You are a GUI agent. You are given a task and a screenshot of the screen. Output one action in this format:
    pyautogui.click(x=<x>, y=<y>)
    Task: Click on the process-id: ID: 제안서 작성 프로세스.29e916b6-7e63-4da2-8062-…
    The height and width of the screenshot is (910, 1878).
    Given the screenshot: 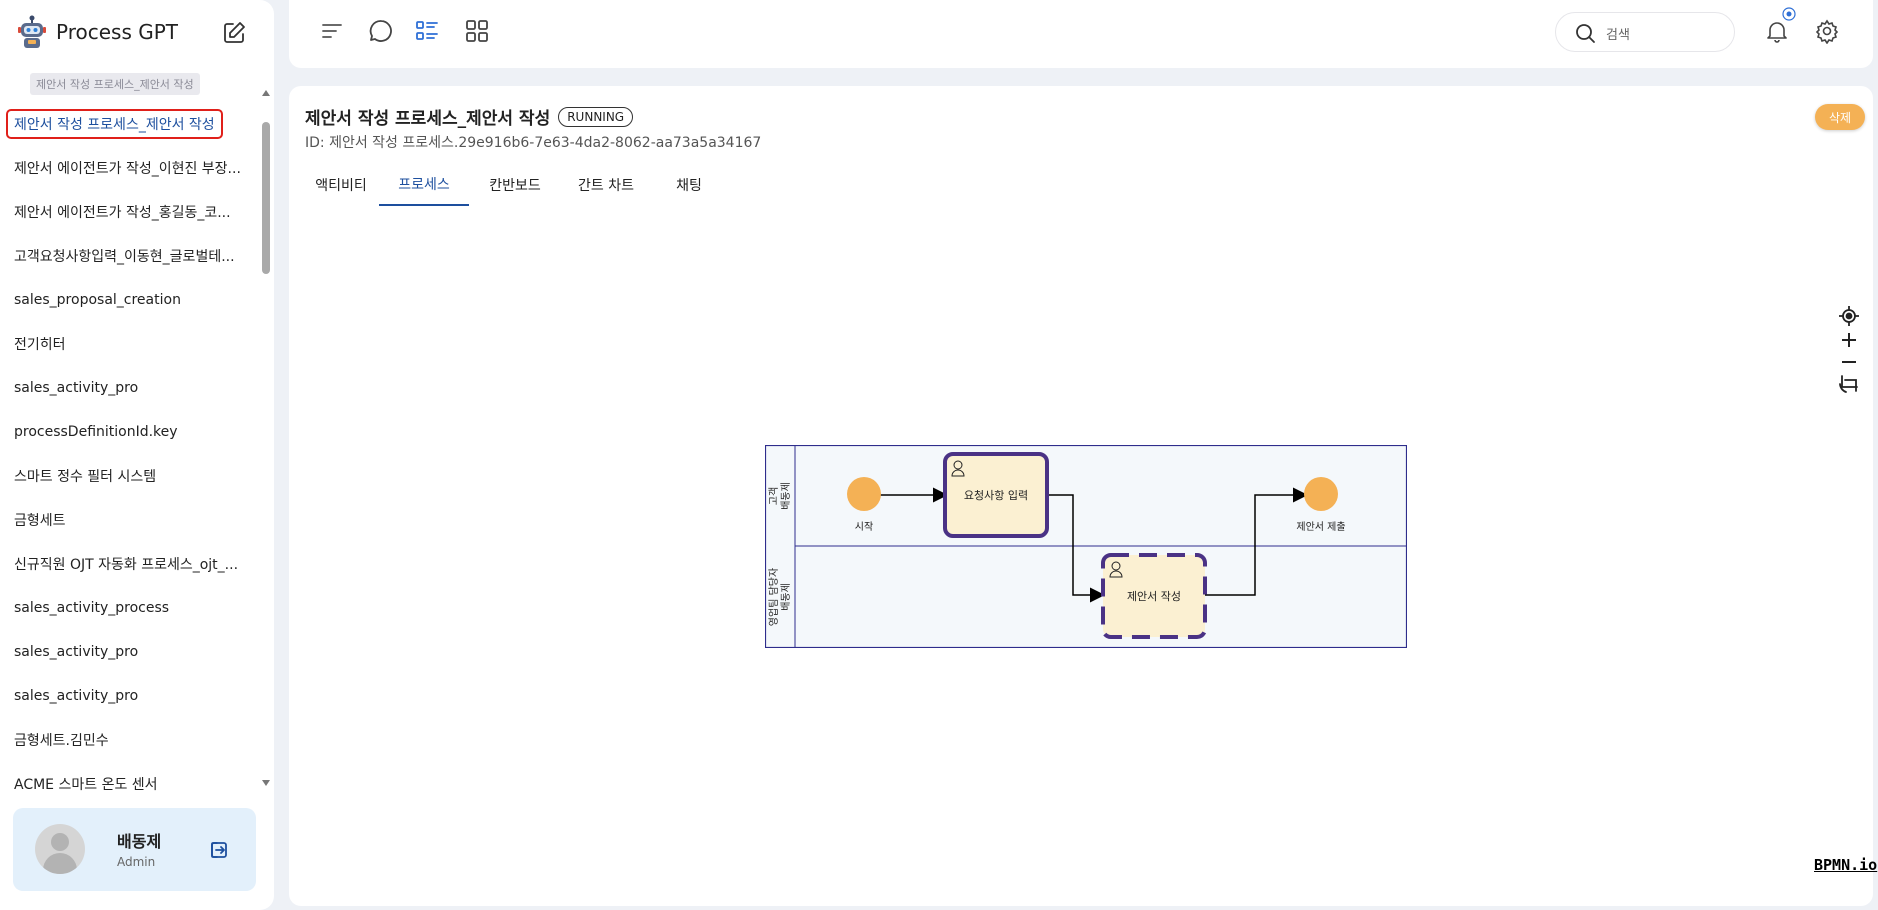 What is the action you would take?
    pyautogui.click(x=533, y=143)
    